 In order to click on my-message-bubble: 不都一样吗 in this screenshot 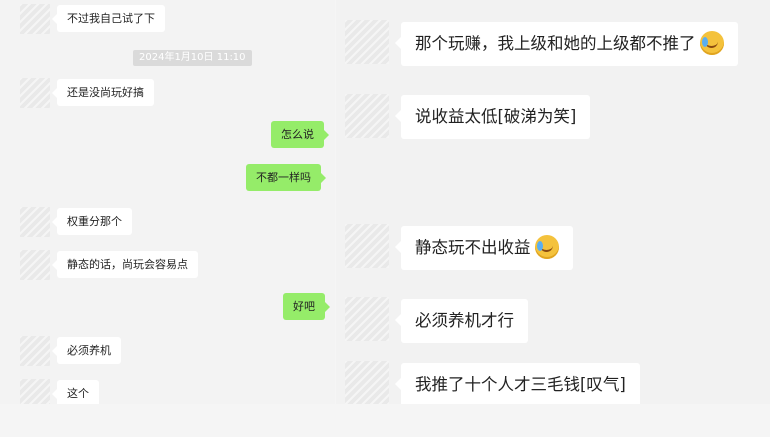, I will do `click(286, 177)`.